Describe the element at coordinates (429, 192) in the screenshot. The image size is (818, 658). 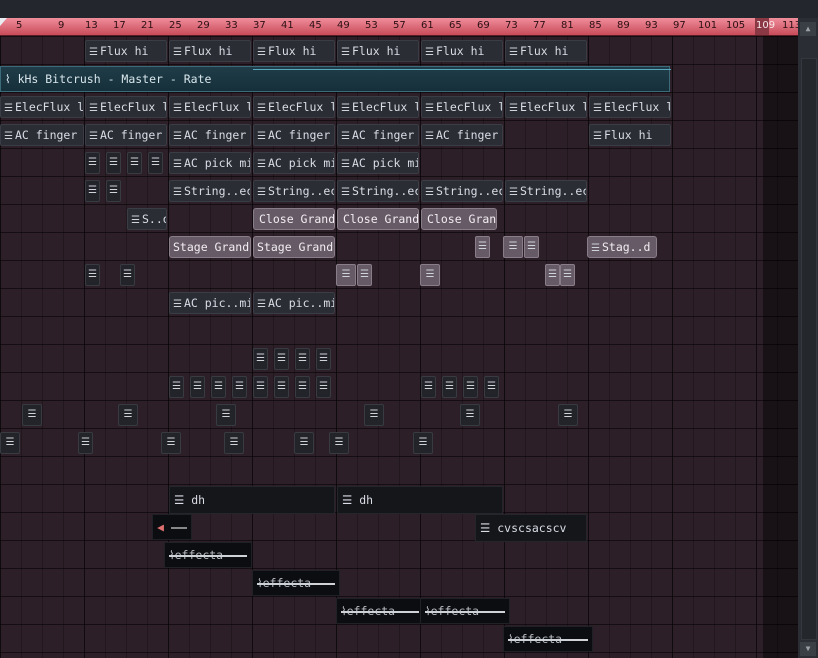
I see `pattern-icon: ☰` at that location.